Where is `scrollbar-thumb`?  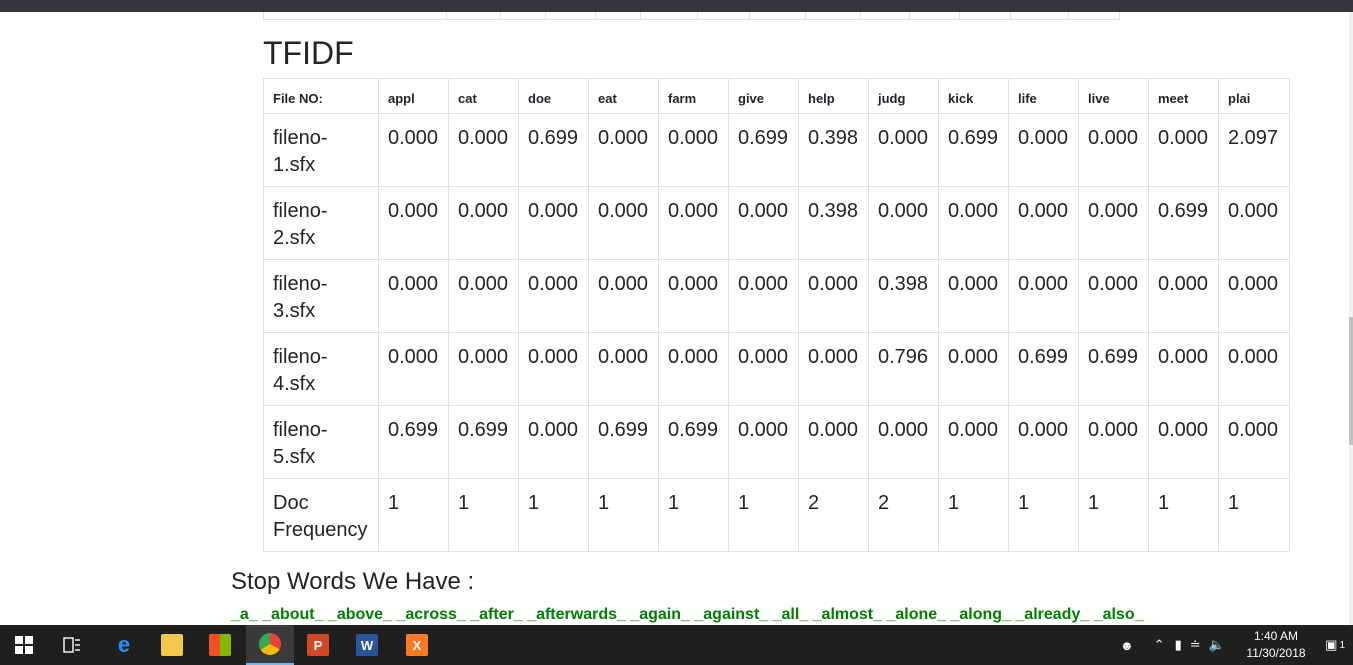
scrollbar-thumb is located at coordinates (1351, 381).